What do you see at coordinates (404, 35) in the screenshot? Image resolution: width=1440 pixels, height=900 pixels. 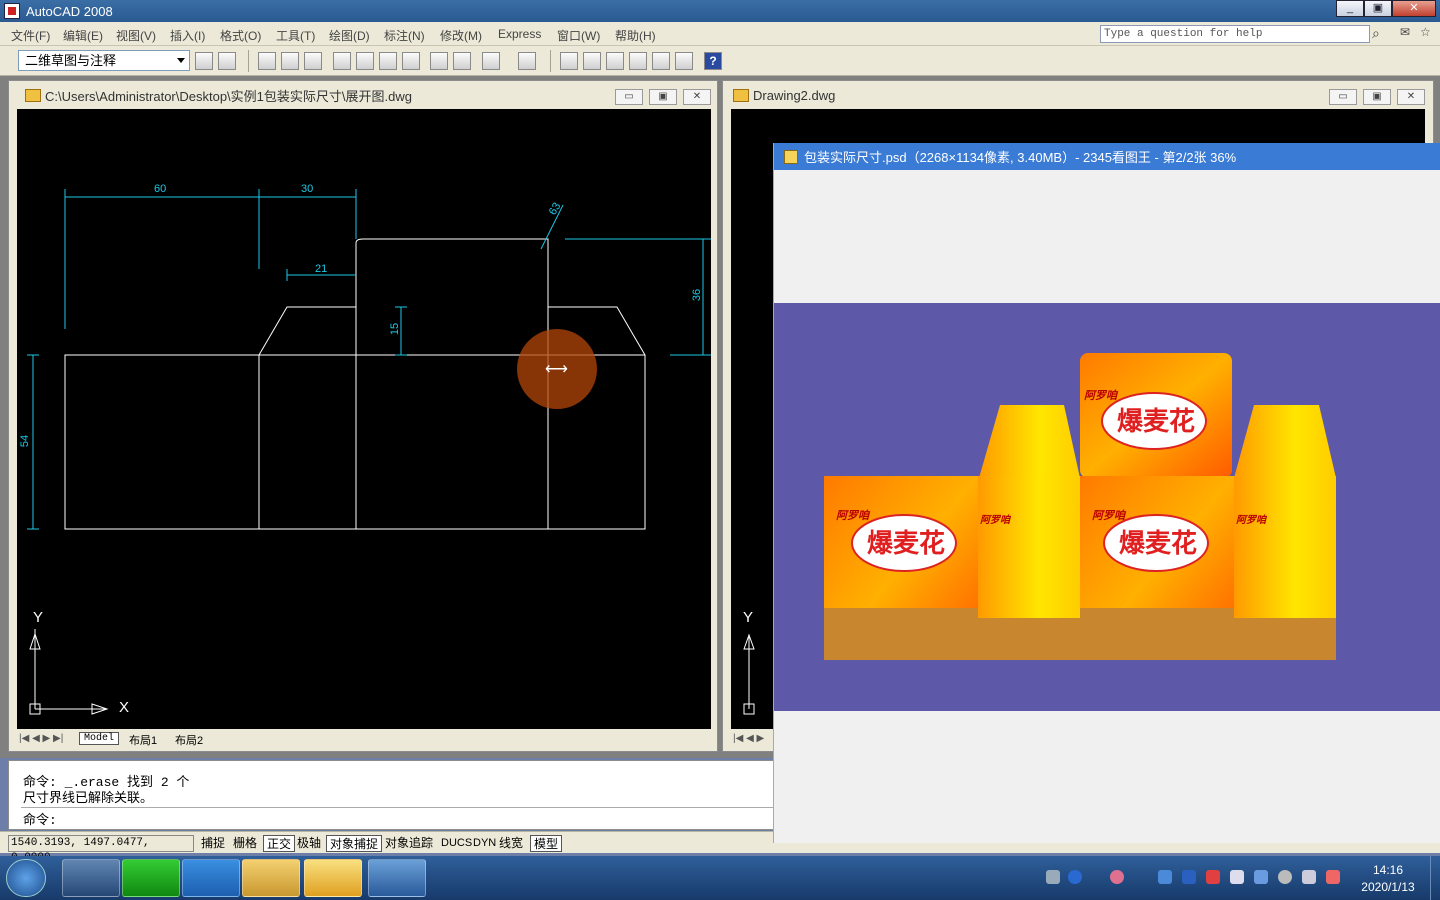 I see `menu-dimension: 标注(N)` at bounding box center [404, 35].